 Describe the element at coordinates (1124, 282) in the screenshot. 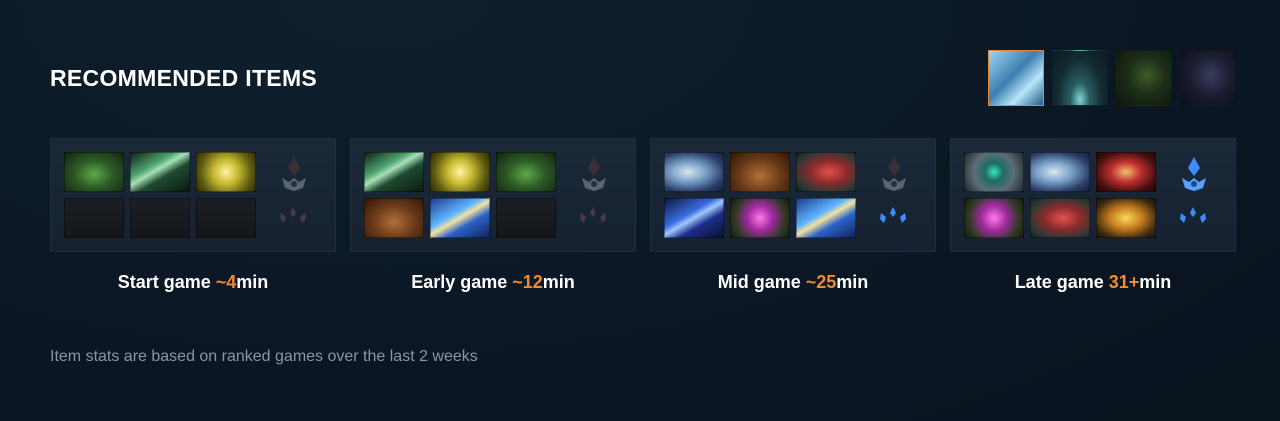

I see `phase-time-value: 31+` at that location.